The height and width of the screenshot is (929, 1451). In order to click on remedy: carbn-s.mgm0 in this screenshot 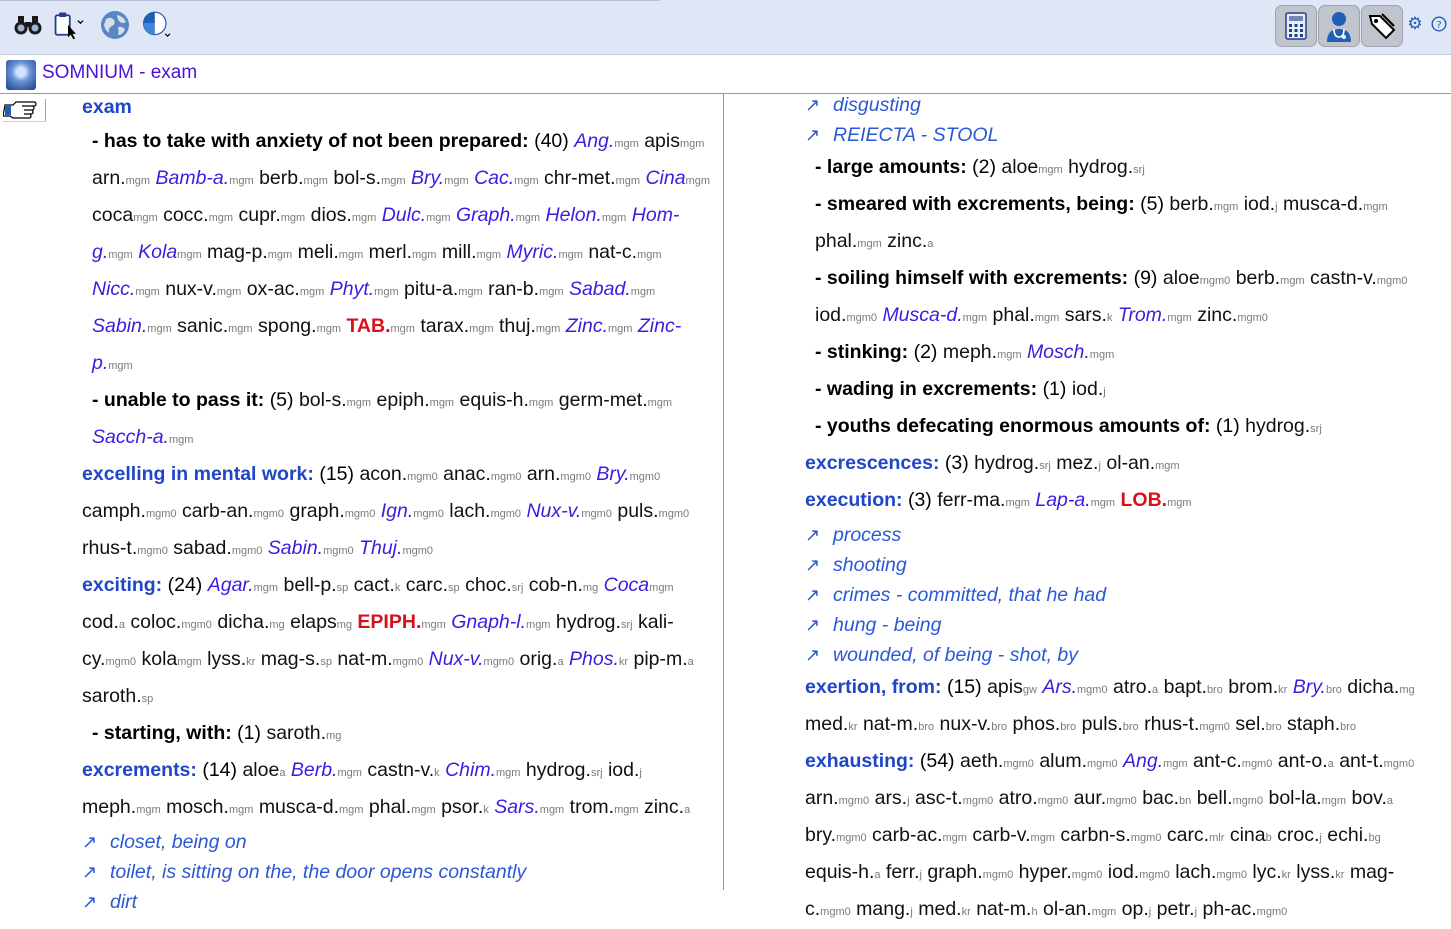, I will do `click(1110, 835)`.